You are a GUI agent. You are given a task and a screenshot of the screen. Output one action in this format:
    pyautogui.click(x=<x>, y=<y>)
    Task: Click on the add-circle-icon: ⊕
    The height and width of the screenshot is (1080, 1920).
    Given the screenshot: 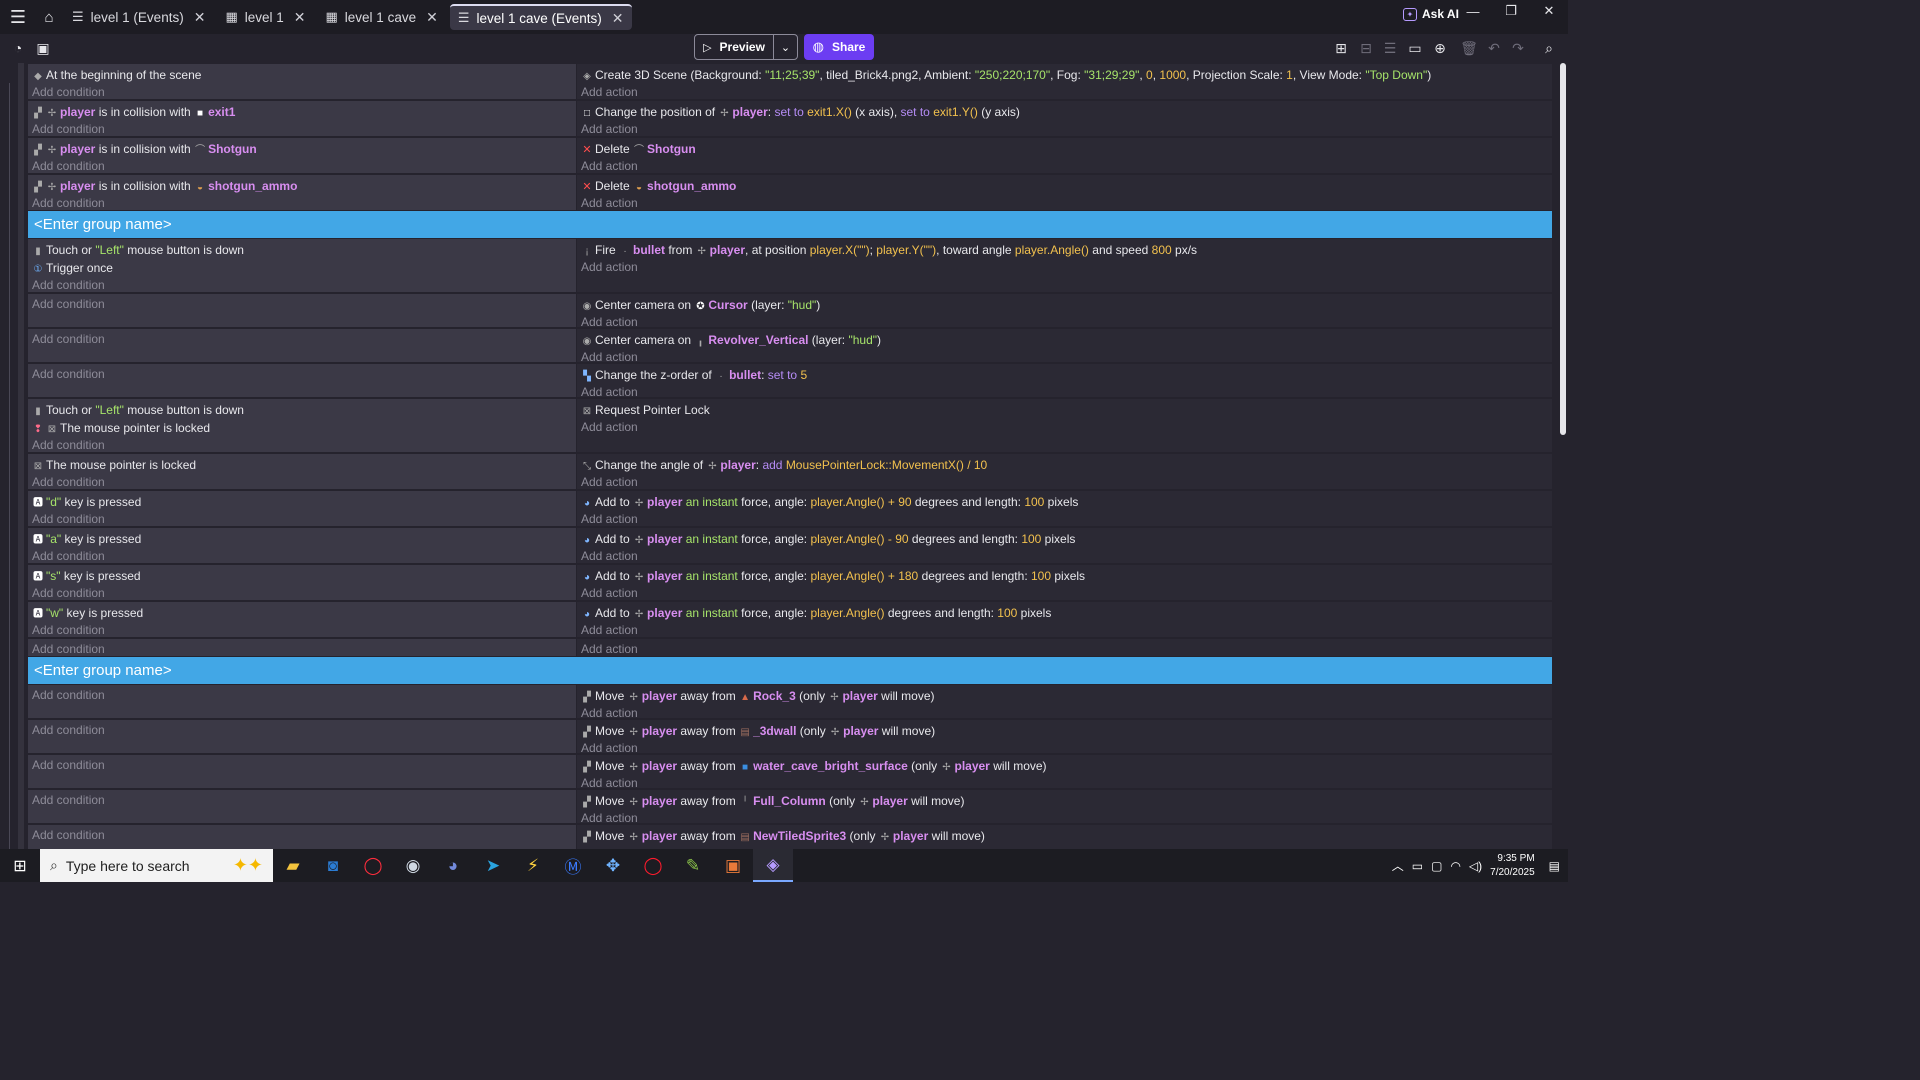 What is the action you would take?
    pyautogui.click(x=1440, y=48)
    